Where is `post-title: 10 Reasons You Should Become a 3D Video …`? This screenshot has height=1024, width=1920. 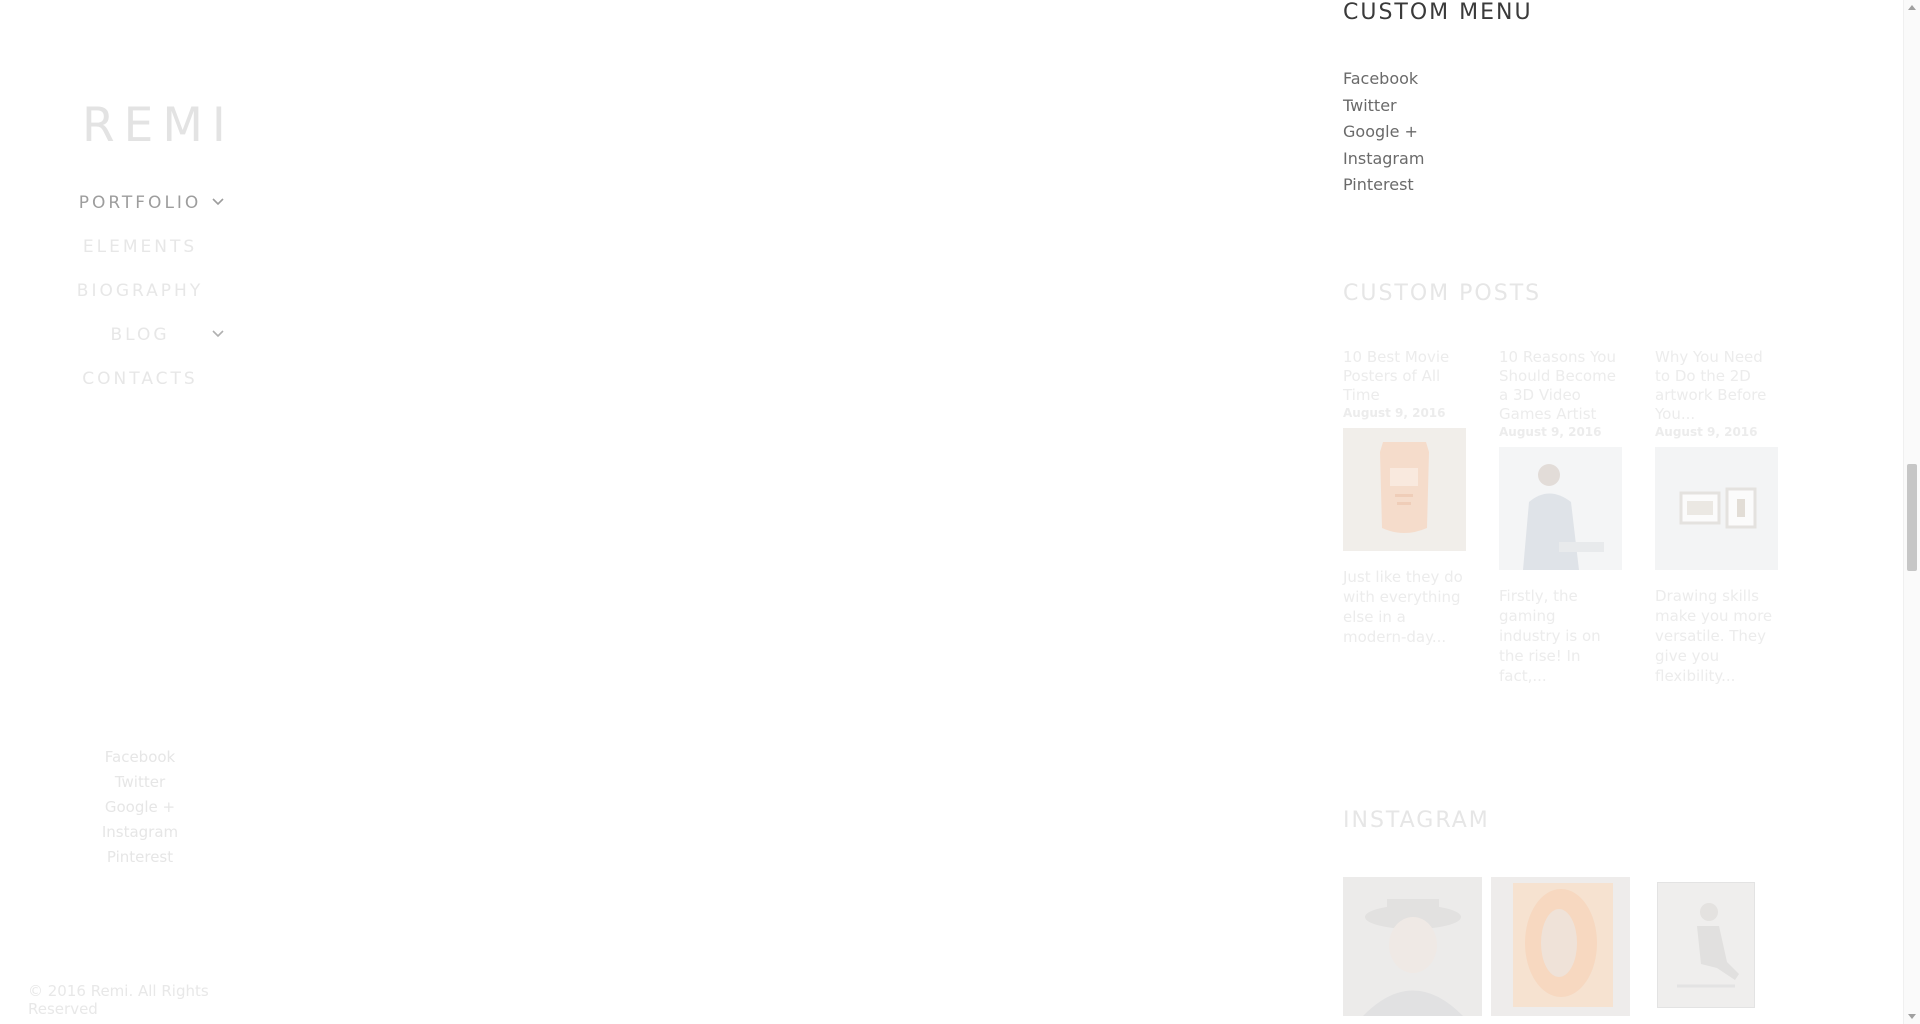 post-title: 10 Reasons You Should Become a 3D Video … is located at coordinates (1561, 386).